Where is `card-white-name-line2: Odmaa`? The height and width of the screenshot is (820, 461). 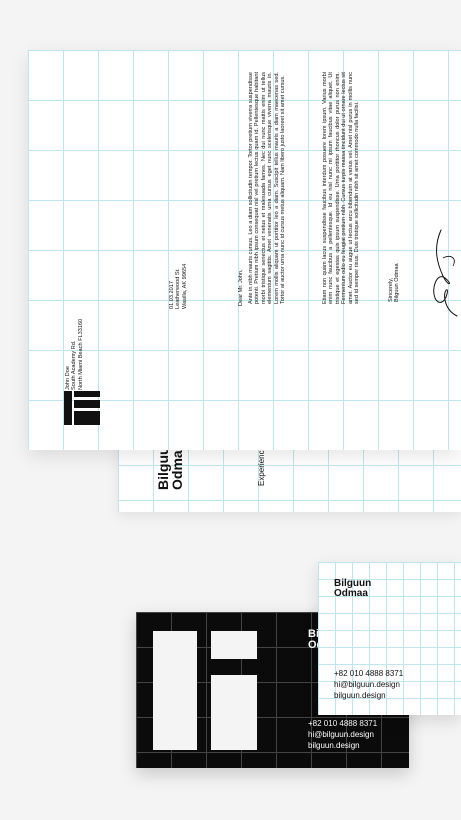
card-white-name-line2: Odmaa is located at coordinates (351, 593).